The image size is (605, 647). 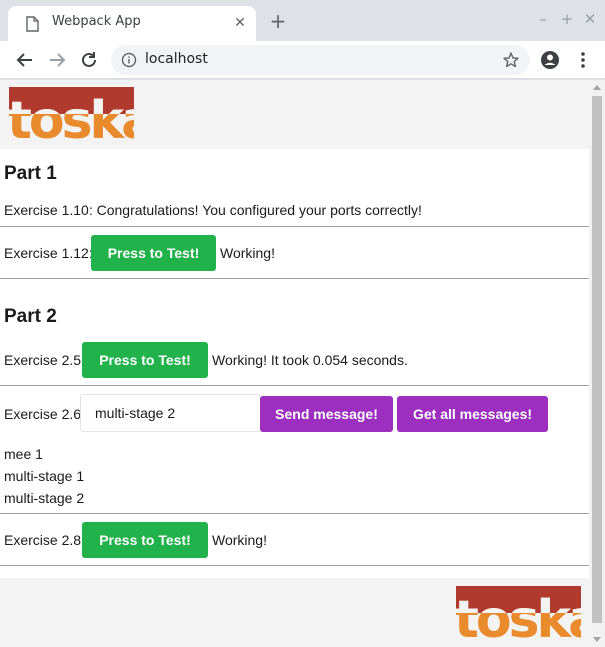 What do you see at coordinates (567, 19) in the screenshot?
I see `maximize-button: +` at bounding box center [567, 19].